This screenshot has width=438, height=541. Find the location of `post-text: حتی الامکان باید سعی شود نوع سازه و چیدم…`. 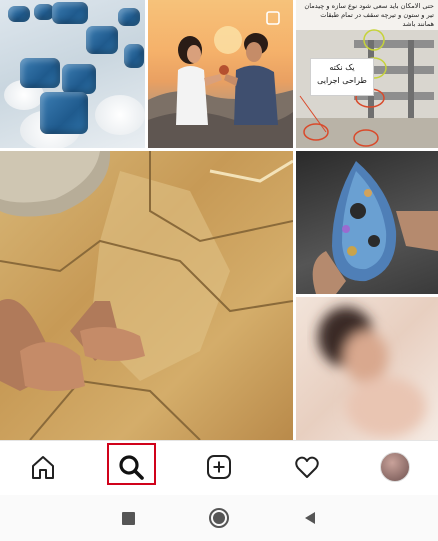

post-text: حتی الامکان باید سعی شود نوع سازه و چیدم… is located at coordinates (367, 15).